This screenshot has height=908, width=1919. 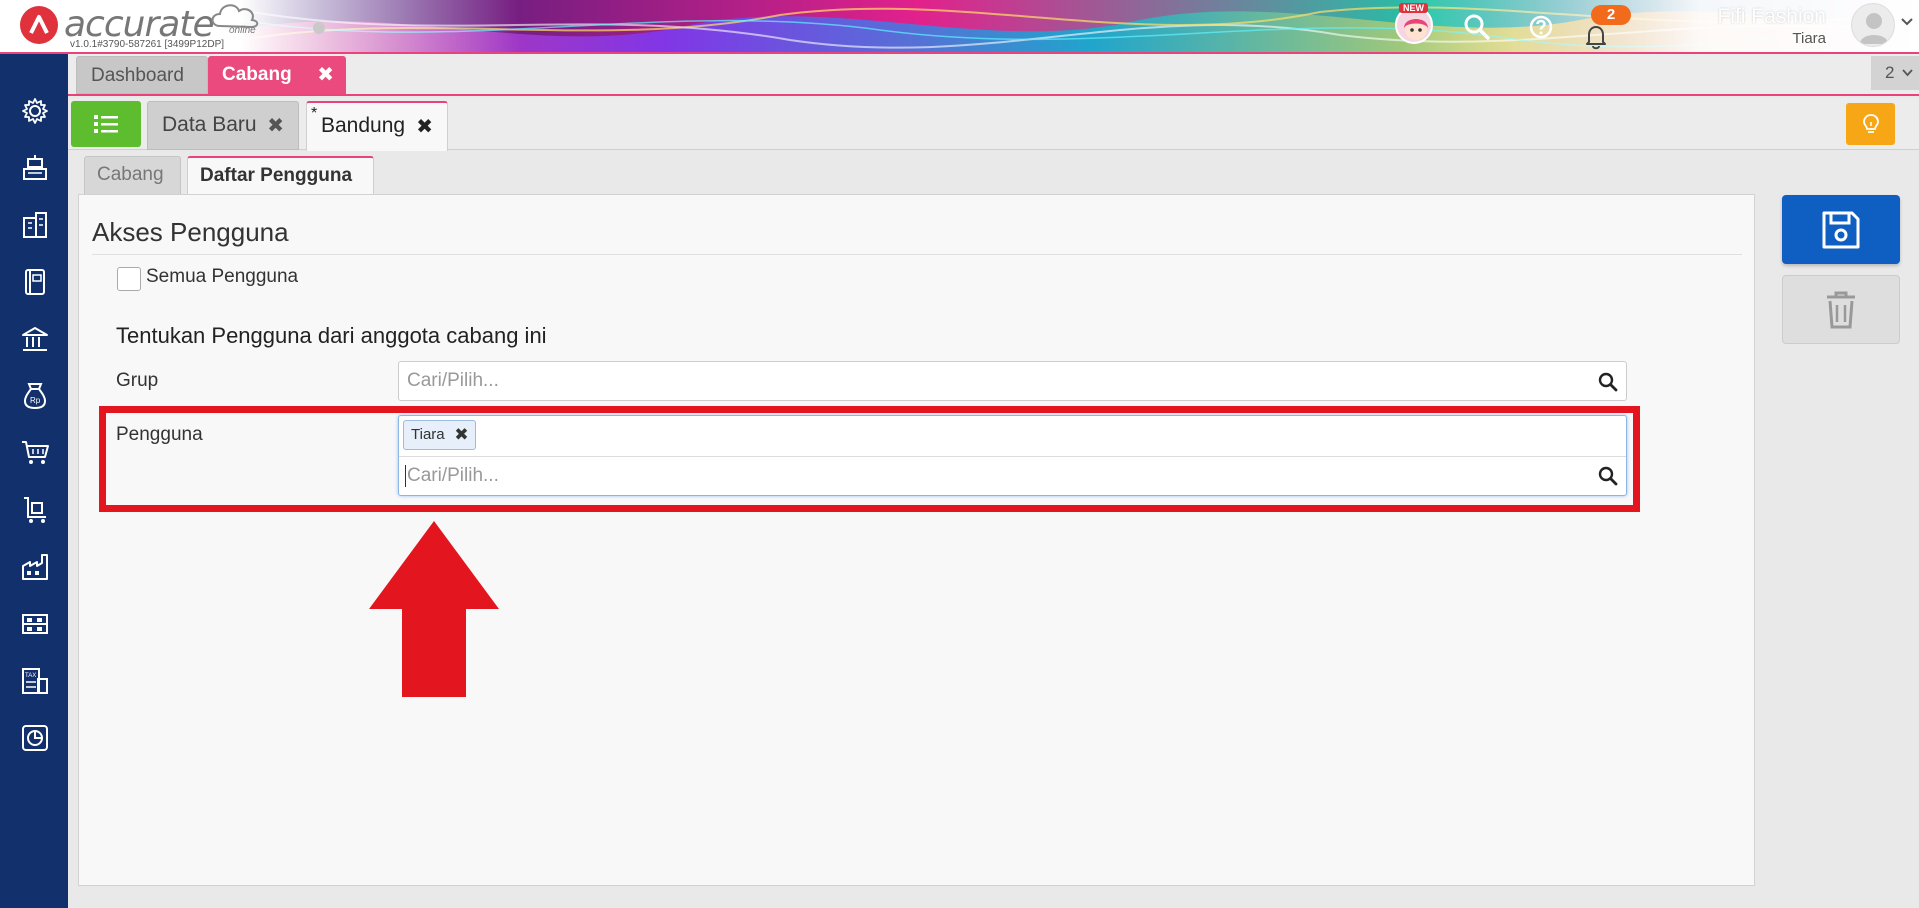 What do you see at coordinates (319, 28) in the screenshot?
I see `status-dot` at bounding box center [319, 28].